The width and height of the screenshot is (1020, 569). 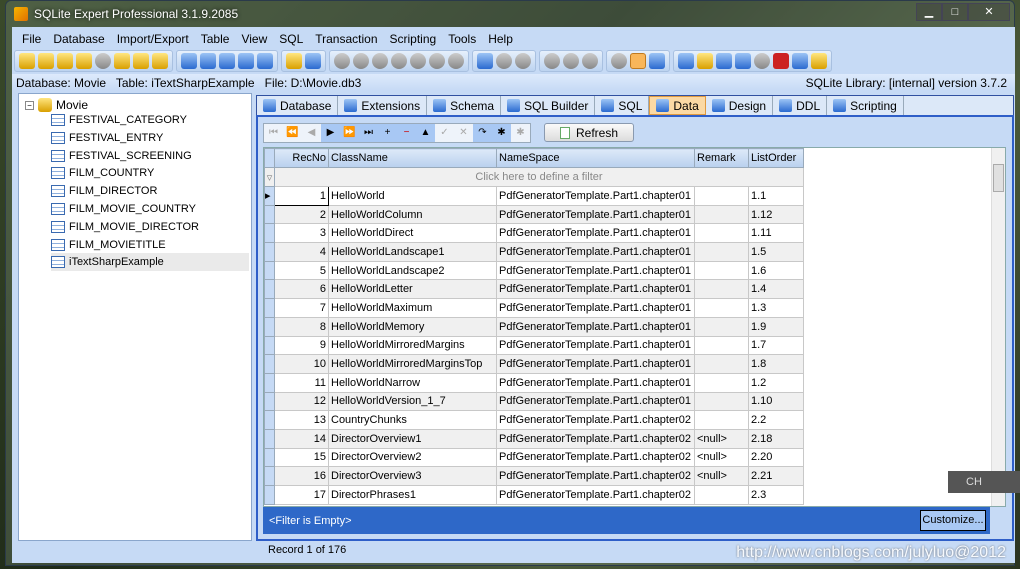 What do you see at coordinates (311, 133) in the screenshot?
I see `nav-prior-button: ◀` at bounding box center [311, 133].